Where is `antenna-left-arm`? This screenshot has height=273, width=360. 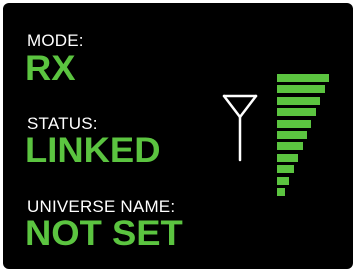 antenna-left-arm is located at coordinates (232, 106).